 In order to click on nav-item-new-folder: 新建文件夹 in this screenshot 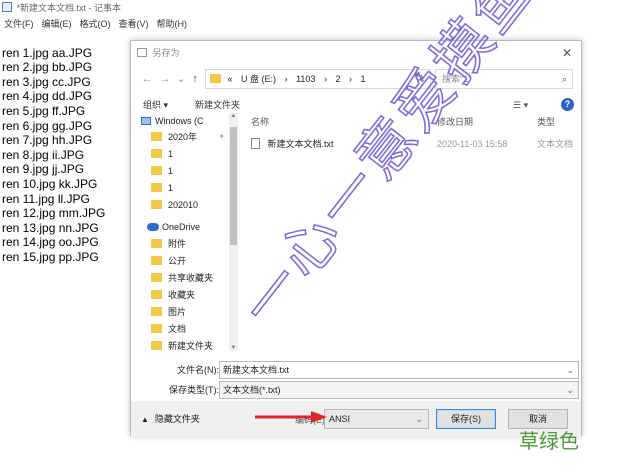, I will do `click(182, 345)`.